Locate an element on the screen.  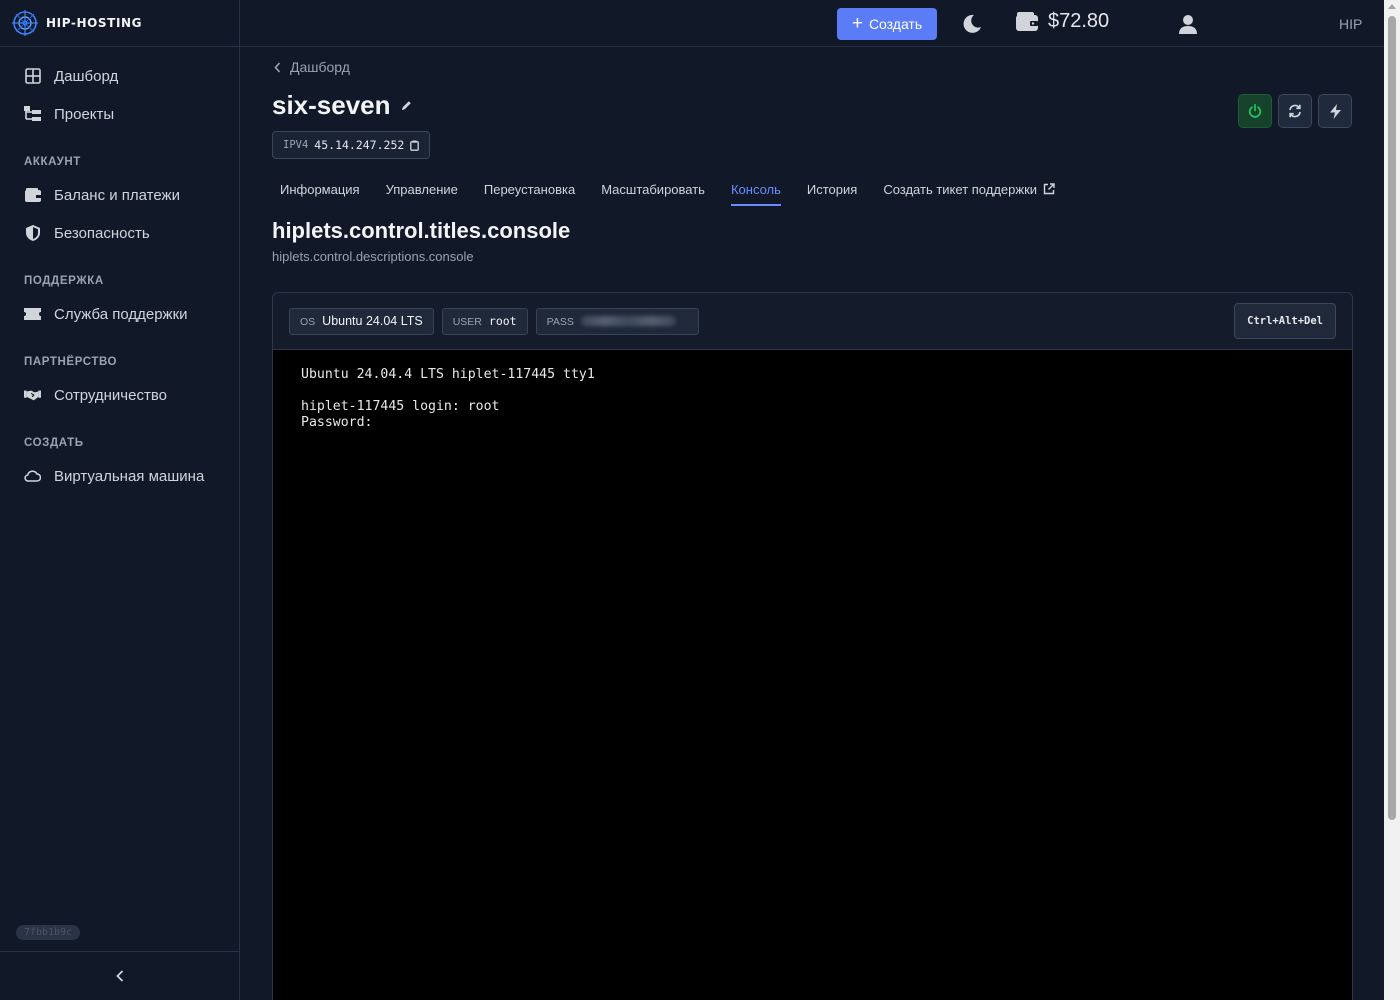
user-value: root is located at coordinates (502, 321).